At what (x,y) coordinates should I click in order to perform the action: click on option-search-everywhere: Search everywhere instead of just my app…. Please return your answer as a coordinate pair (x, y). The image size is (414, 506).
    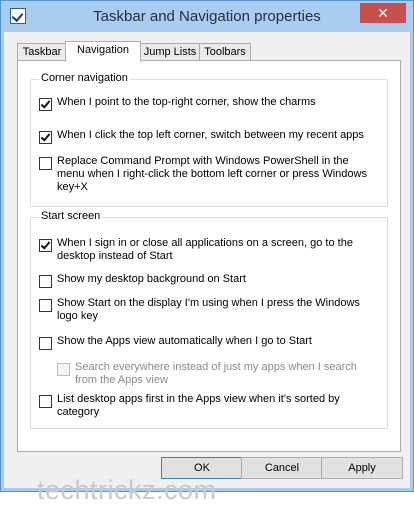
    Looking at the image, I should click on (209, 374).